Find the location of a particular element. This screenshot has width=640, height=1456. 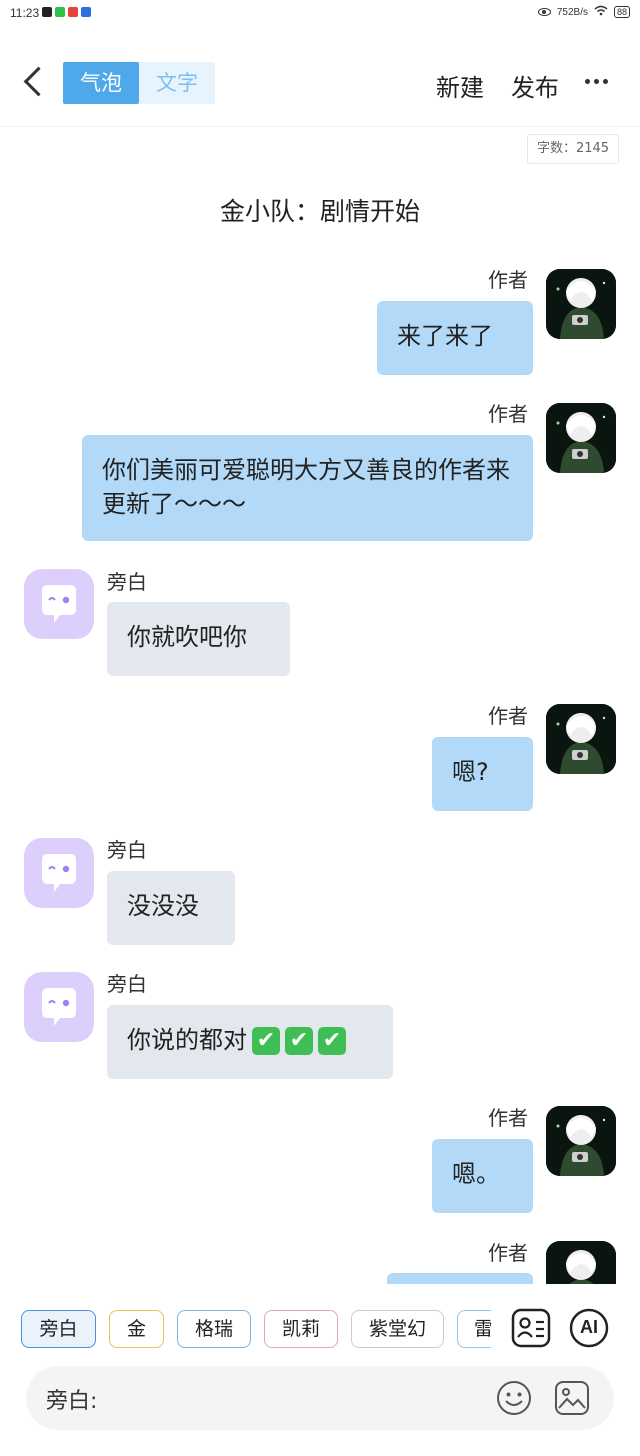

role-card-icon is located at coordinates (531, 1328).